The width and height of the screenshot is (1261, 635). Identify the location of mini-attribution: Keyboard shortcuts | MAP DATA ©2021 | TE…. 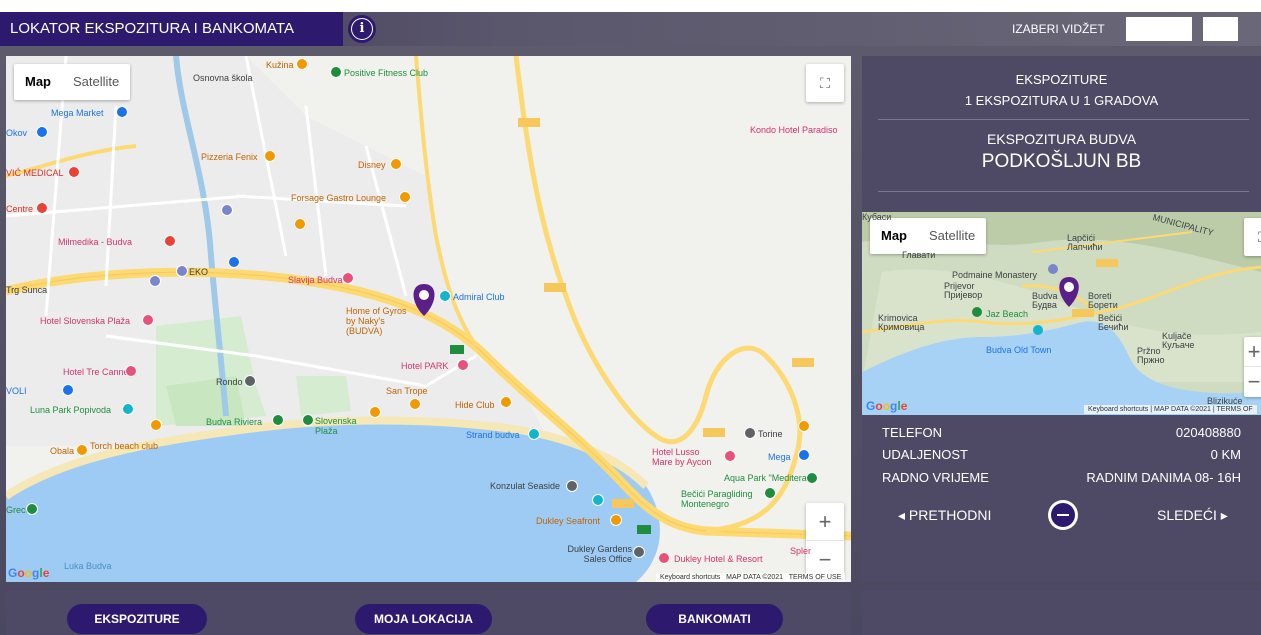
(1170, 409).